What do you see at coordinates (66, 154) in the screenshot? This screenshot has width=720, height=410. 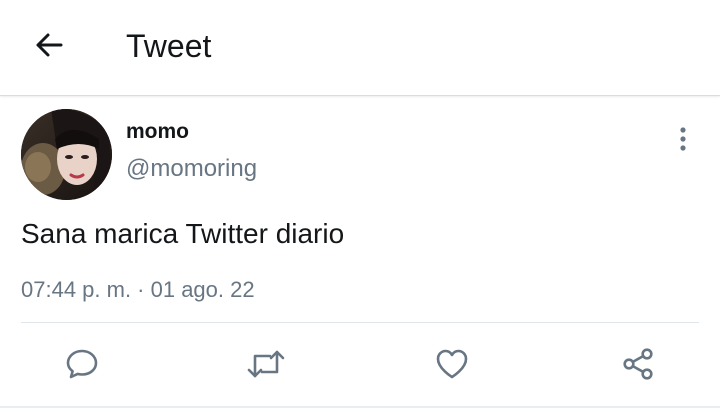 I see `avatar` at bounding box center [66, 154].